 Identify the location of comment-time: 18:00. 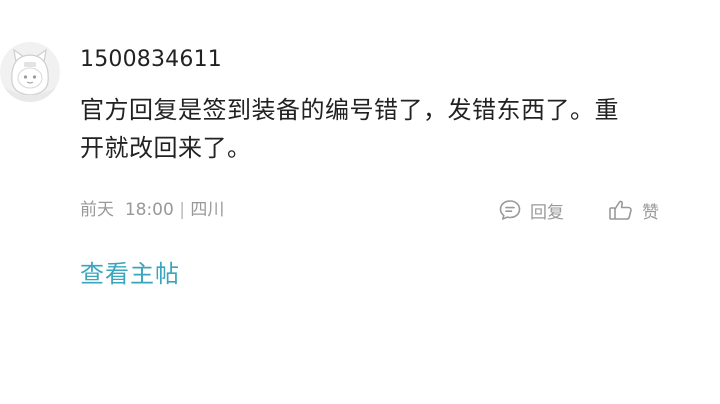
(149, 210).